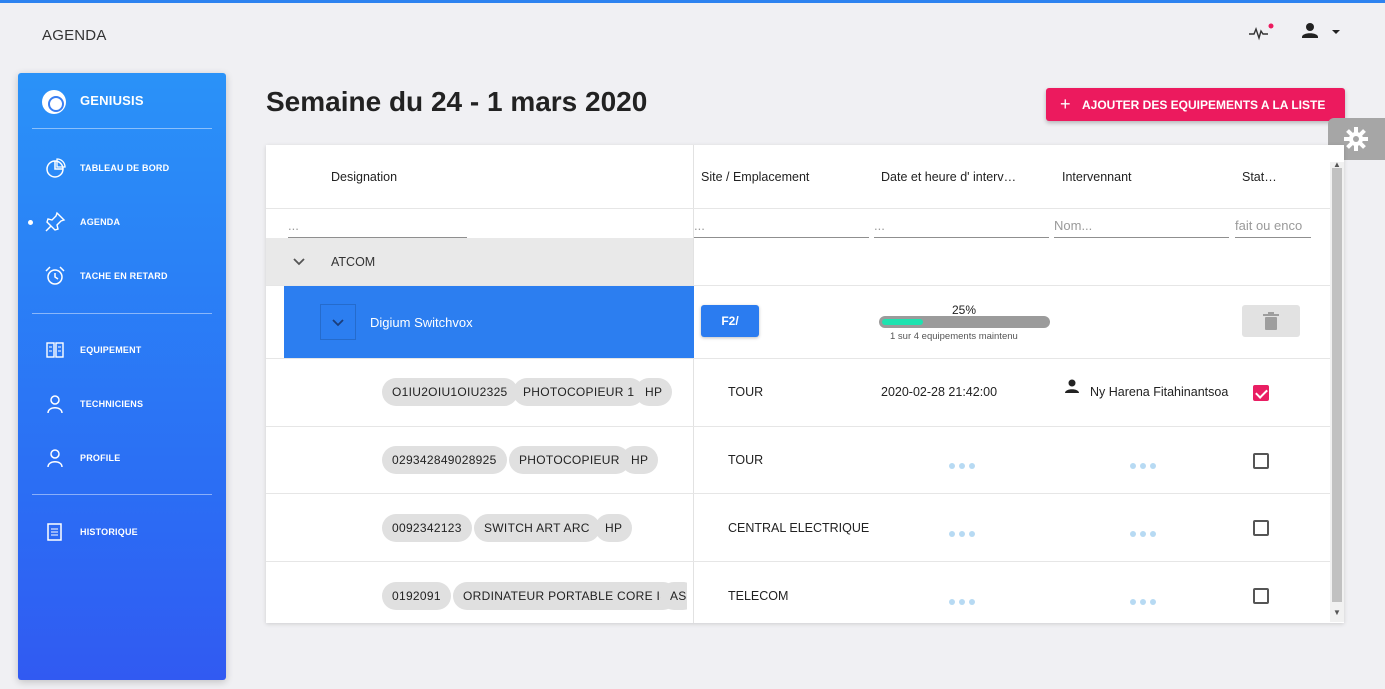 The height and width of the screenshot is (689, 1385). Describe the element at coordinates (55, 222) in the screenshot. I see `pin-icon` at that location.